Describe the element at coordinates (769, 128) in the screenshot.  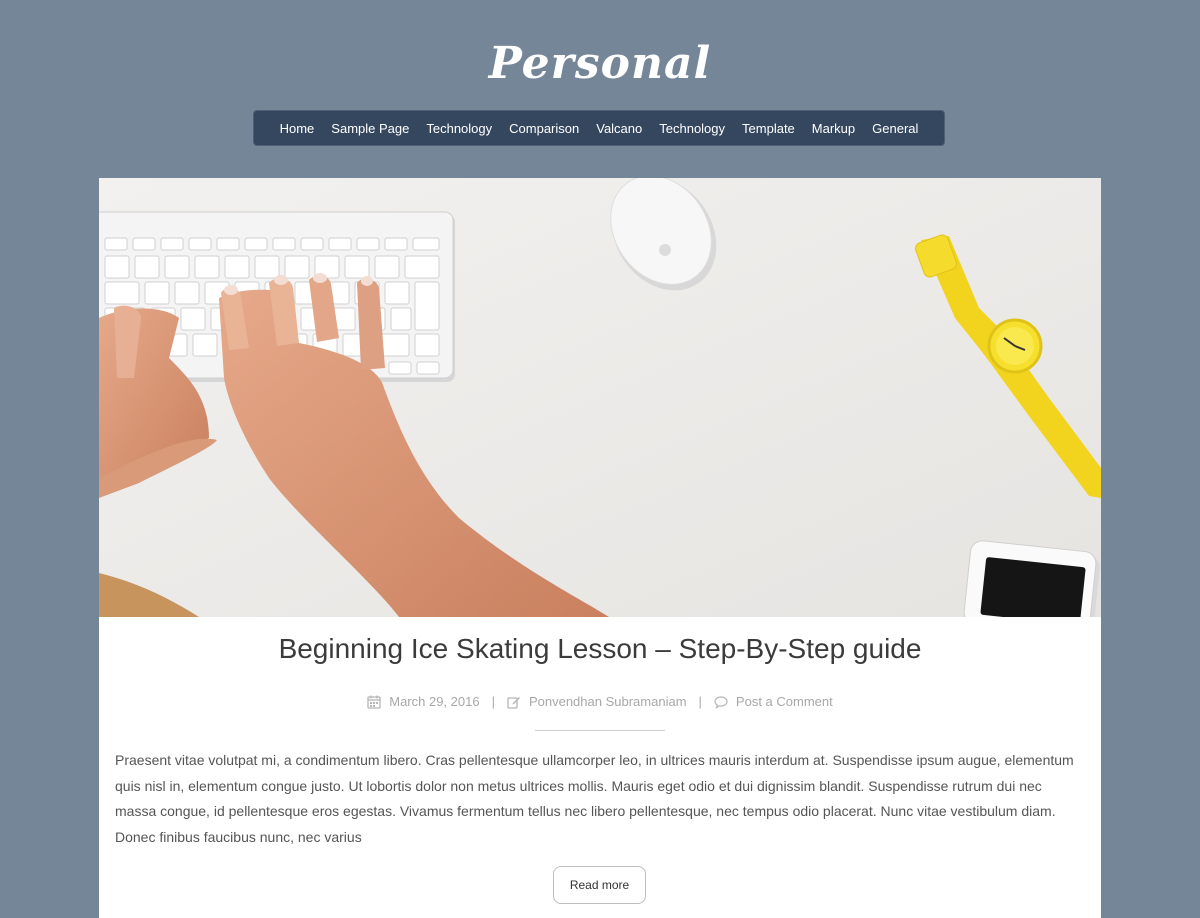
I see `nav-item-template: Template` at that location.